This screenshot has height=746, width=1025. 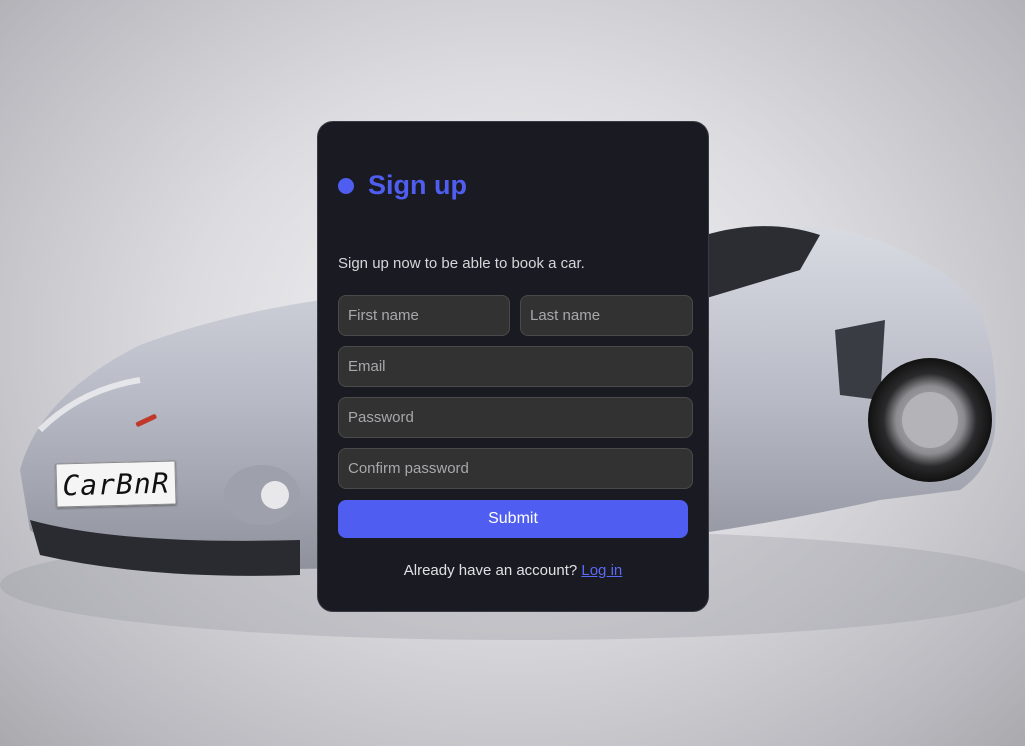 I want to click on signup-header: Sign up, so click(x=402, y=185).